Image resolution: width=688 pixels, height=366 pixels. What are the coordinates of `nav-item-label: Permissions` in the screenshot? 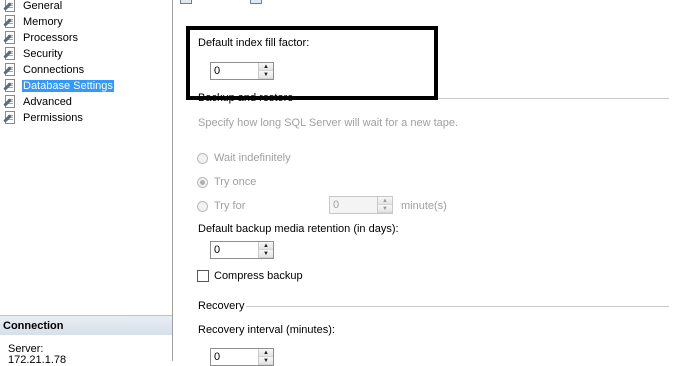 It's located at (53, 117).